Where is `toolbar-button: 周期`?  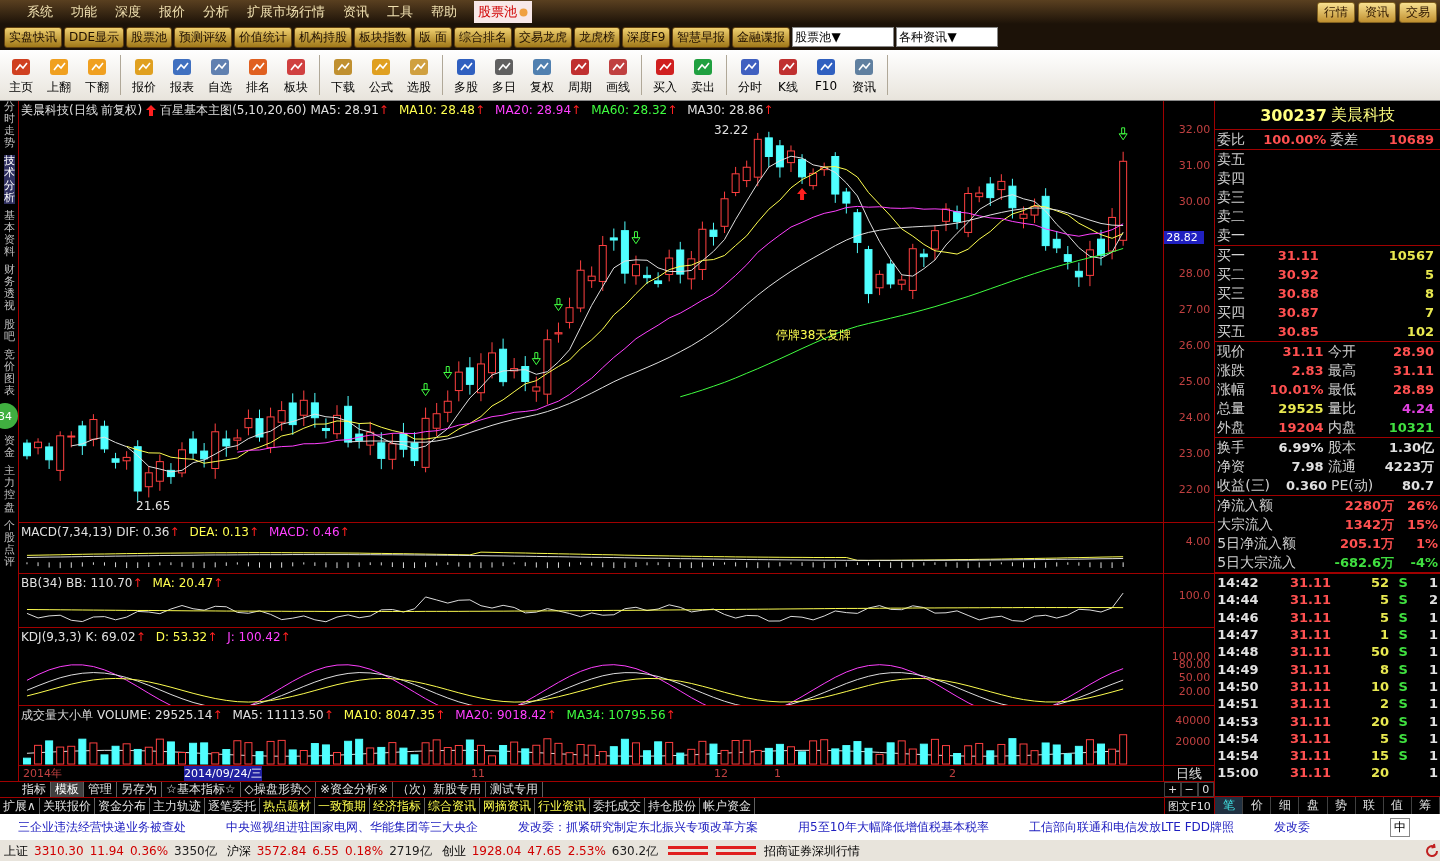 toolbar-button: 周期 is located at coordinates (580, 75).